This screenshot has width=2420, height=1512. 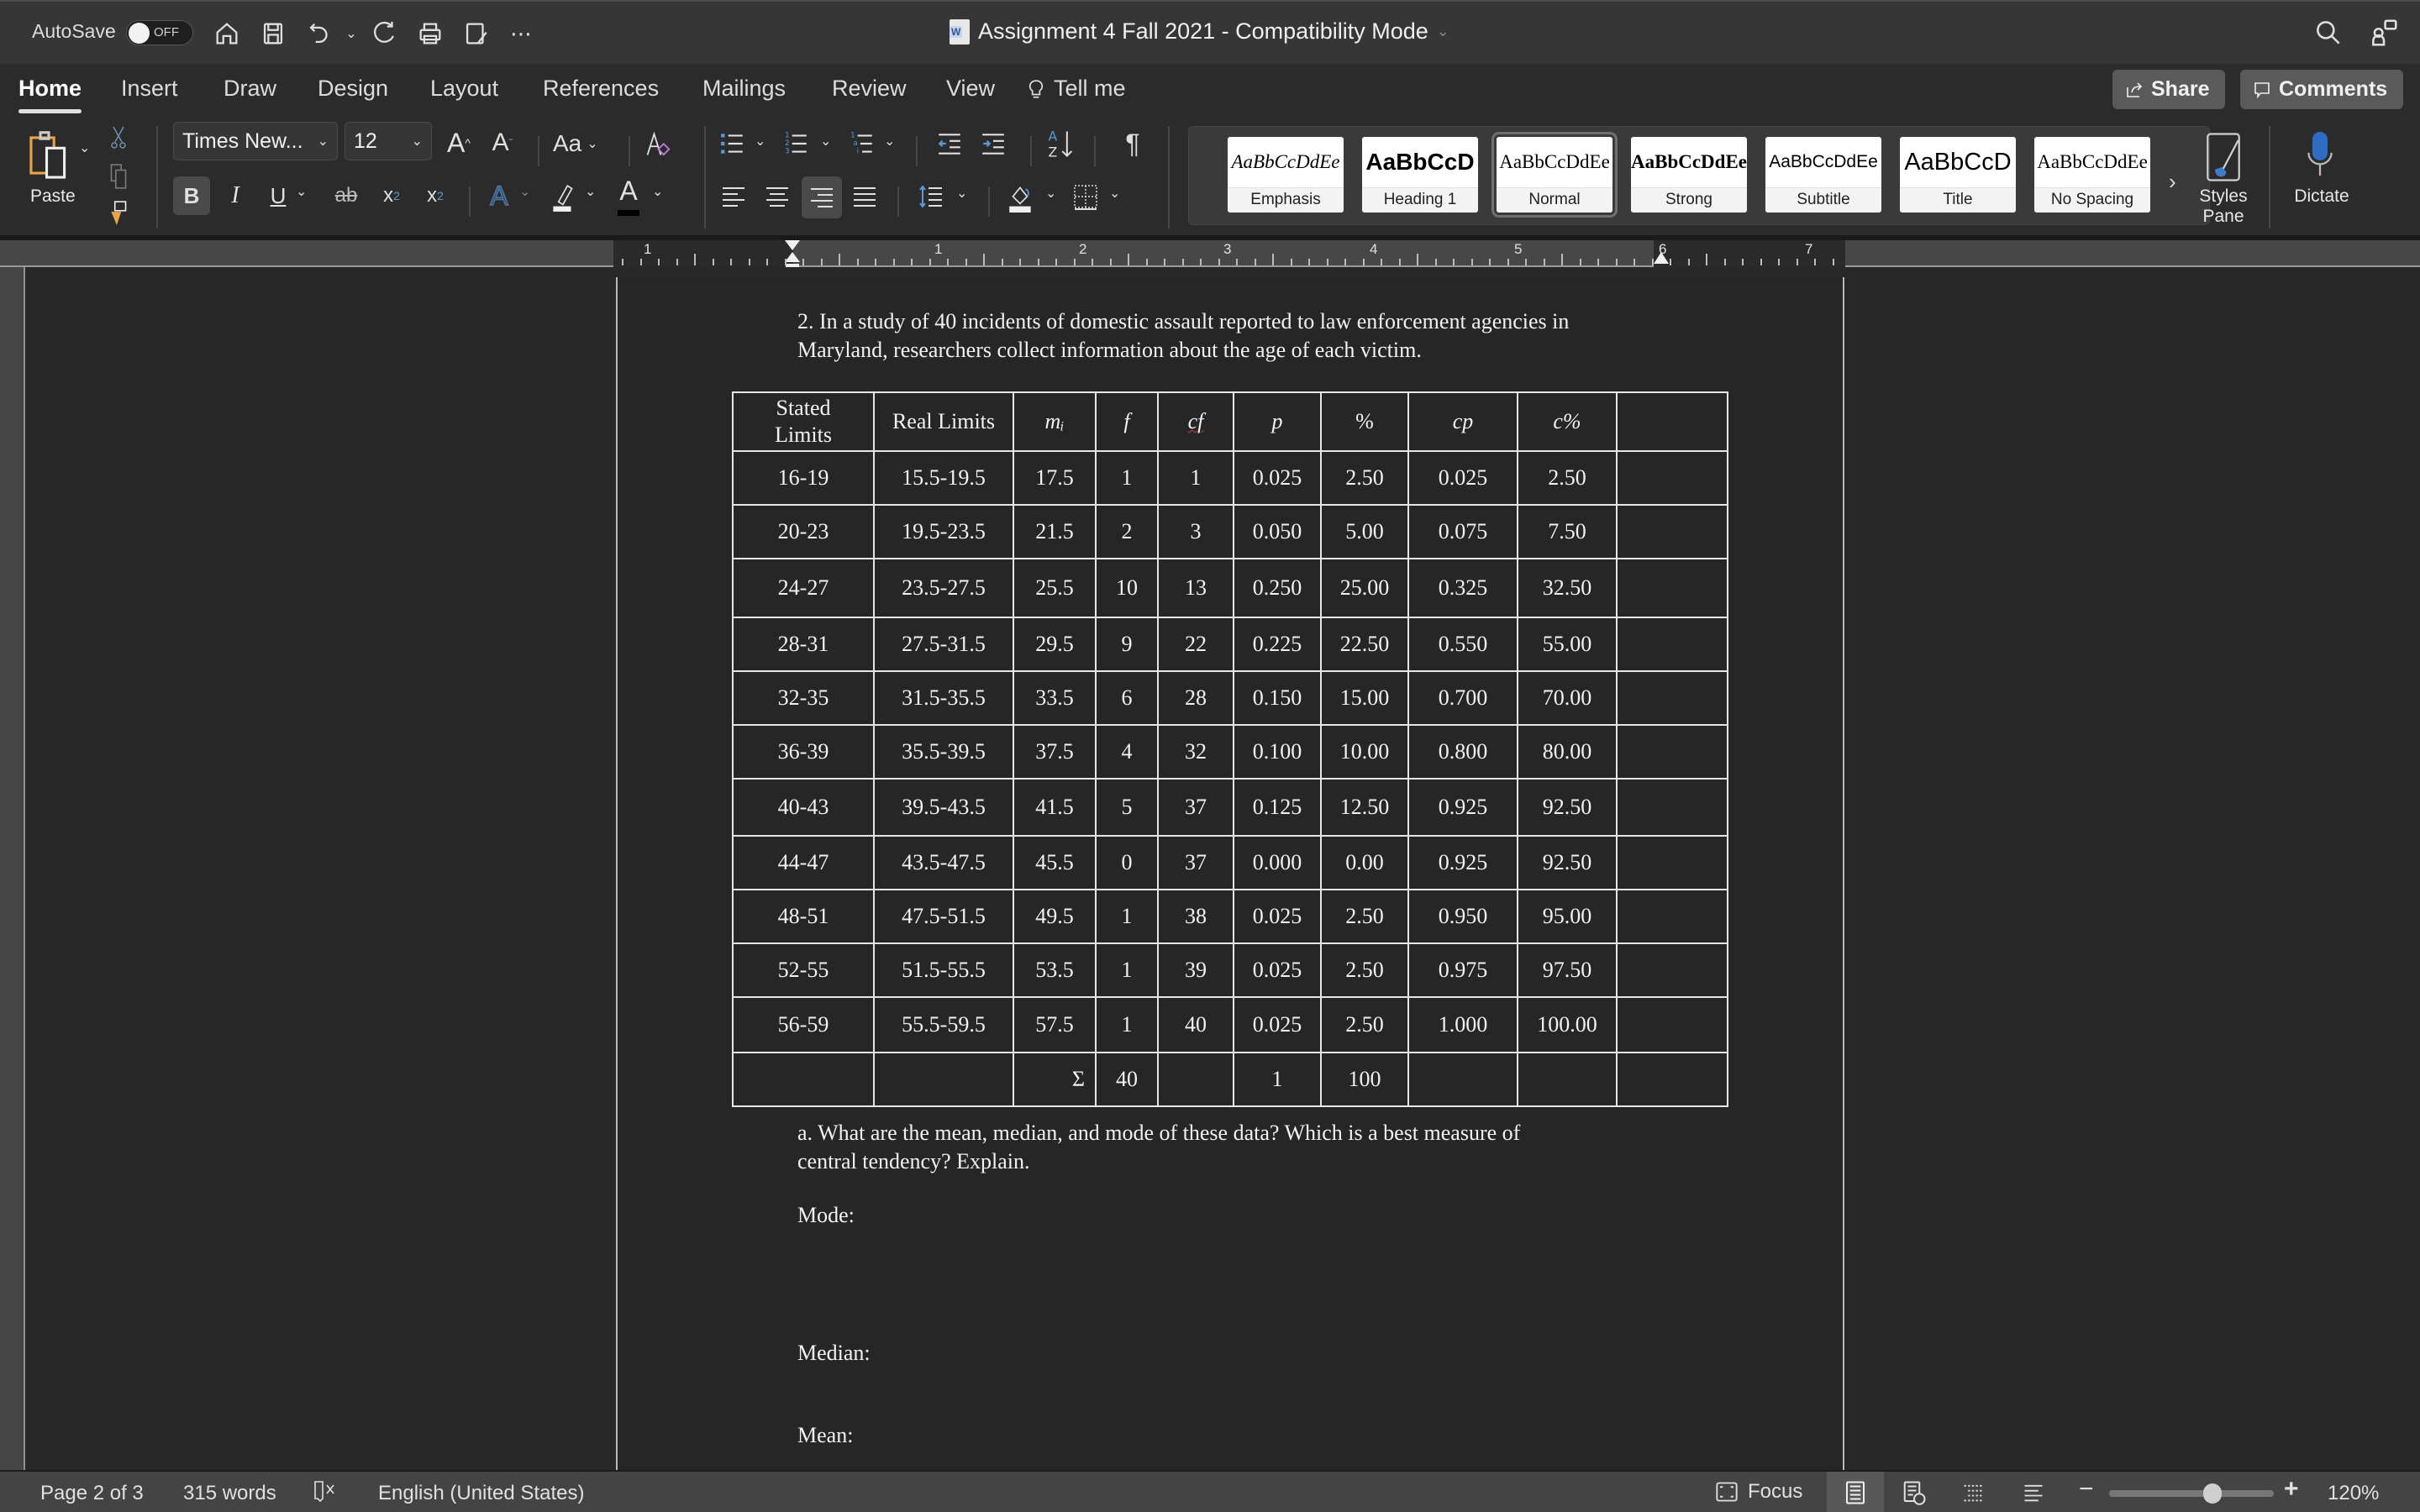 What do you see at coordinates (49, 155) in the screenshot?
I see `paste-icon` at bounding box center [49, 155].